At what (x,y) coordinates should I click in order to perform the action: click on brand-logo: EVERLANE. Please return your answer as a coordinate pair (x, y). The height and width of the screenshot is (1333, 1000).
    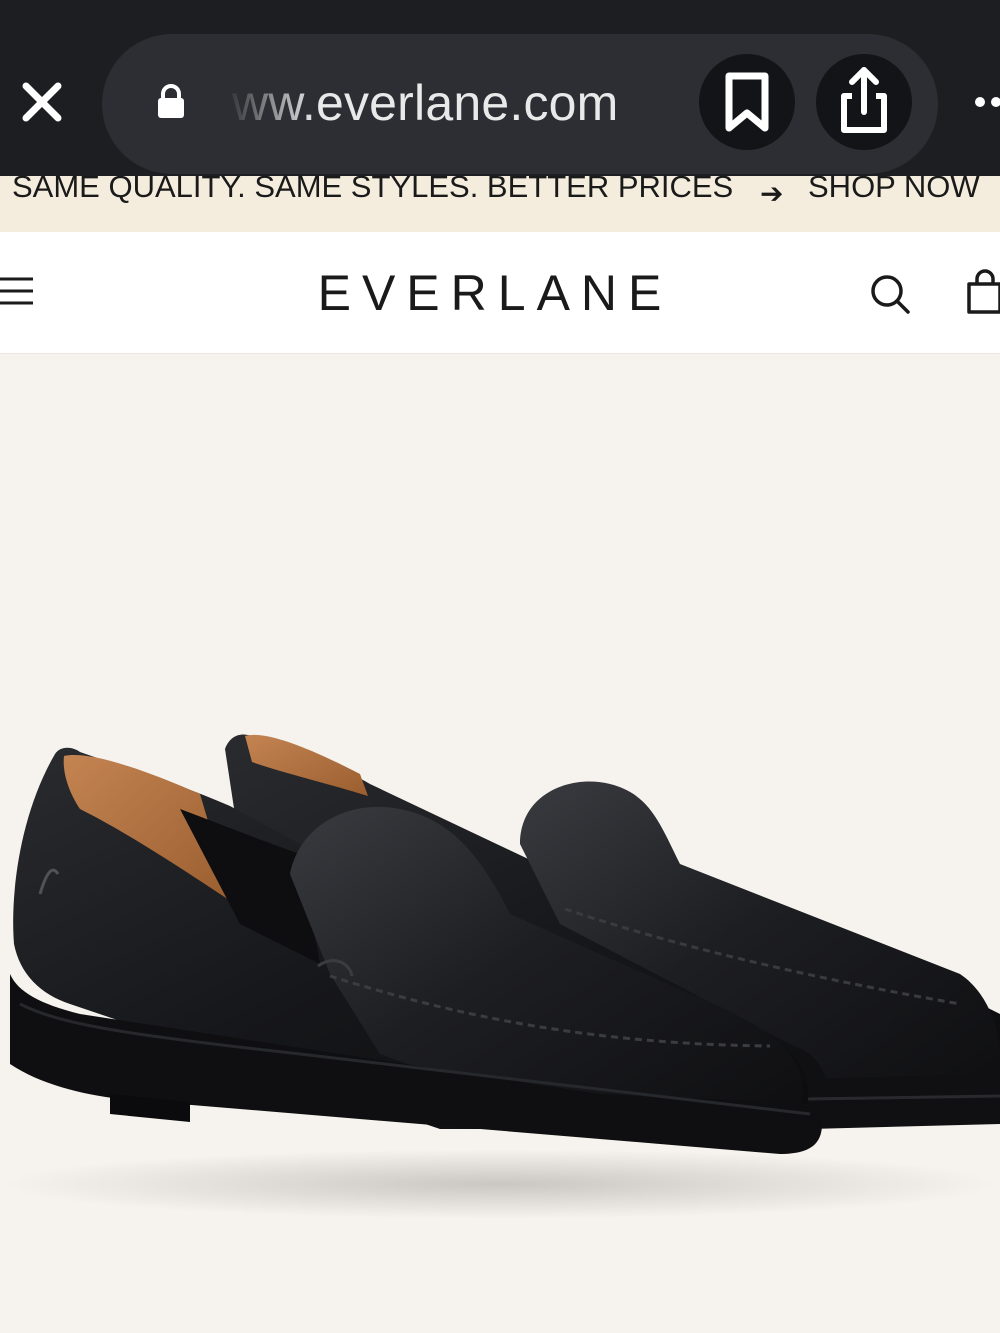
    Looking at the image, I should click on (500, 293).